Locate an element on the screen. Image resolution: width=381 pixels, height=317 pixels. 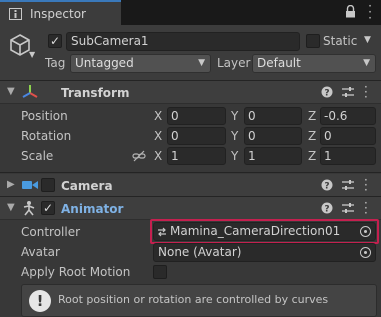
camera-title: Camera is located at coordinates (87, 186).